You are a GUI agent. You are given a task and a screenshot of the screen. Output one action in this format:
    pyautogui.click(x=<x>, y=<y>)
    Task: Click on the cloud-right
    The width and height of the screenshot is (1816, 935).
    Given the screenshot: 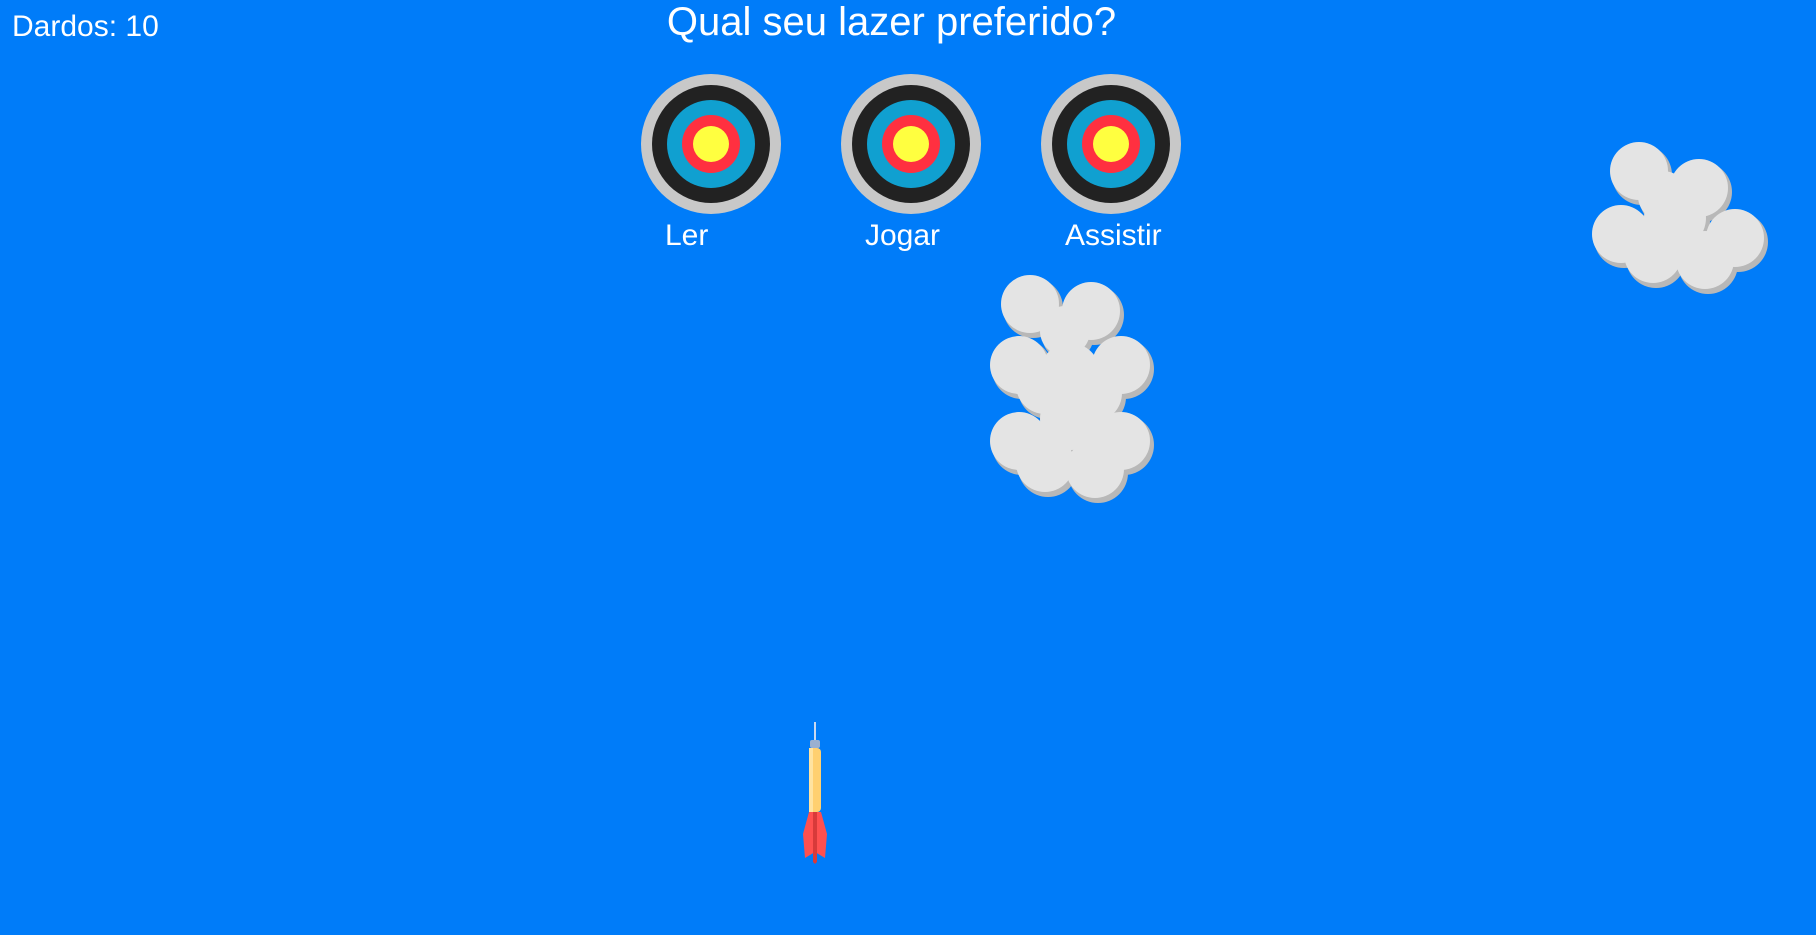 What is the action you would take?
    pyautogui.click(x=1681, y=221)
    